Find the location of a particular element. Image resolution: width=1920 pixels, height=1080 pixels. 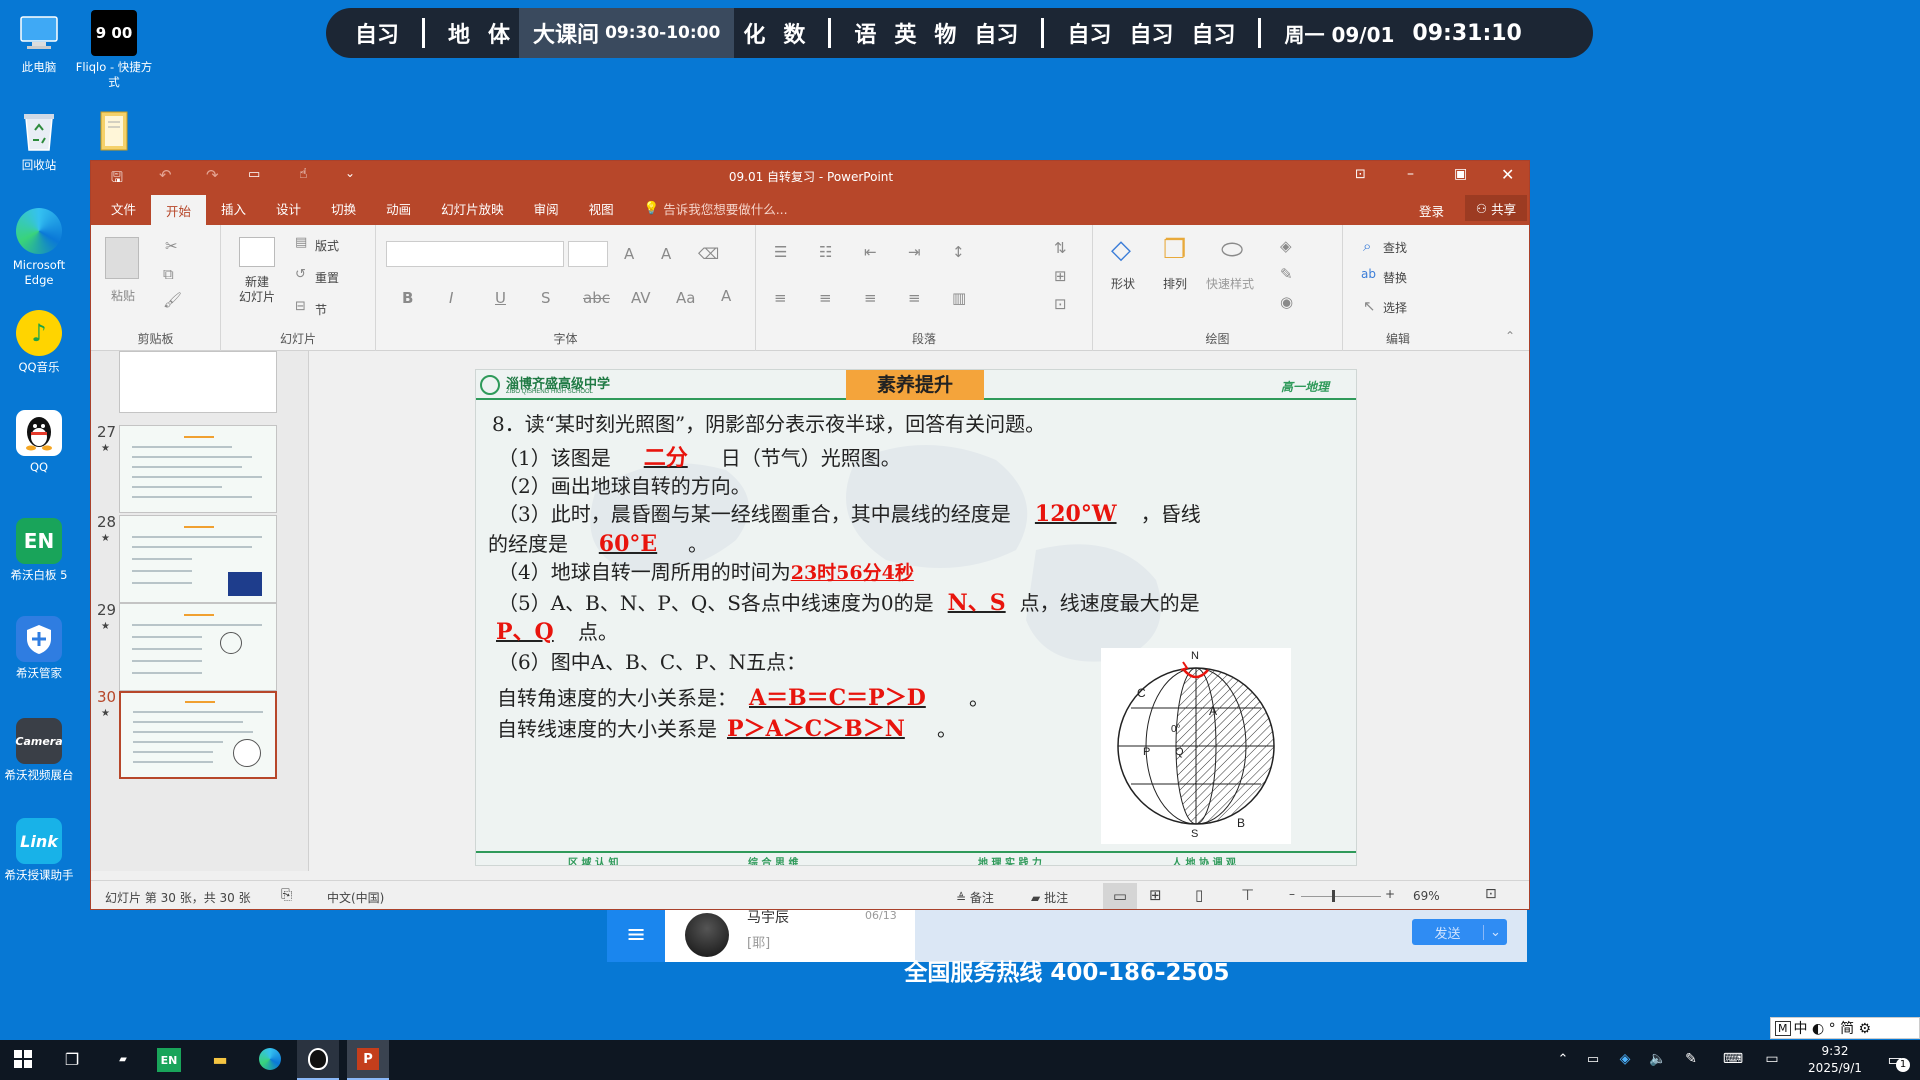

undo-icon: ↶ is located at coordinates (165, 175).